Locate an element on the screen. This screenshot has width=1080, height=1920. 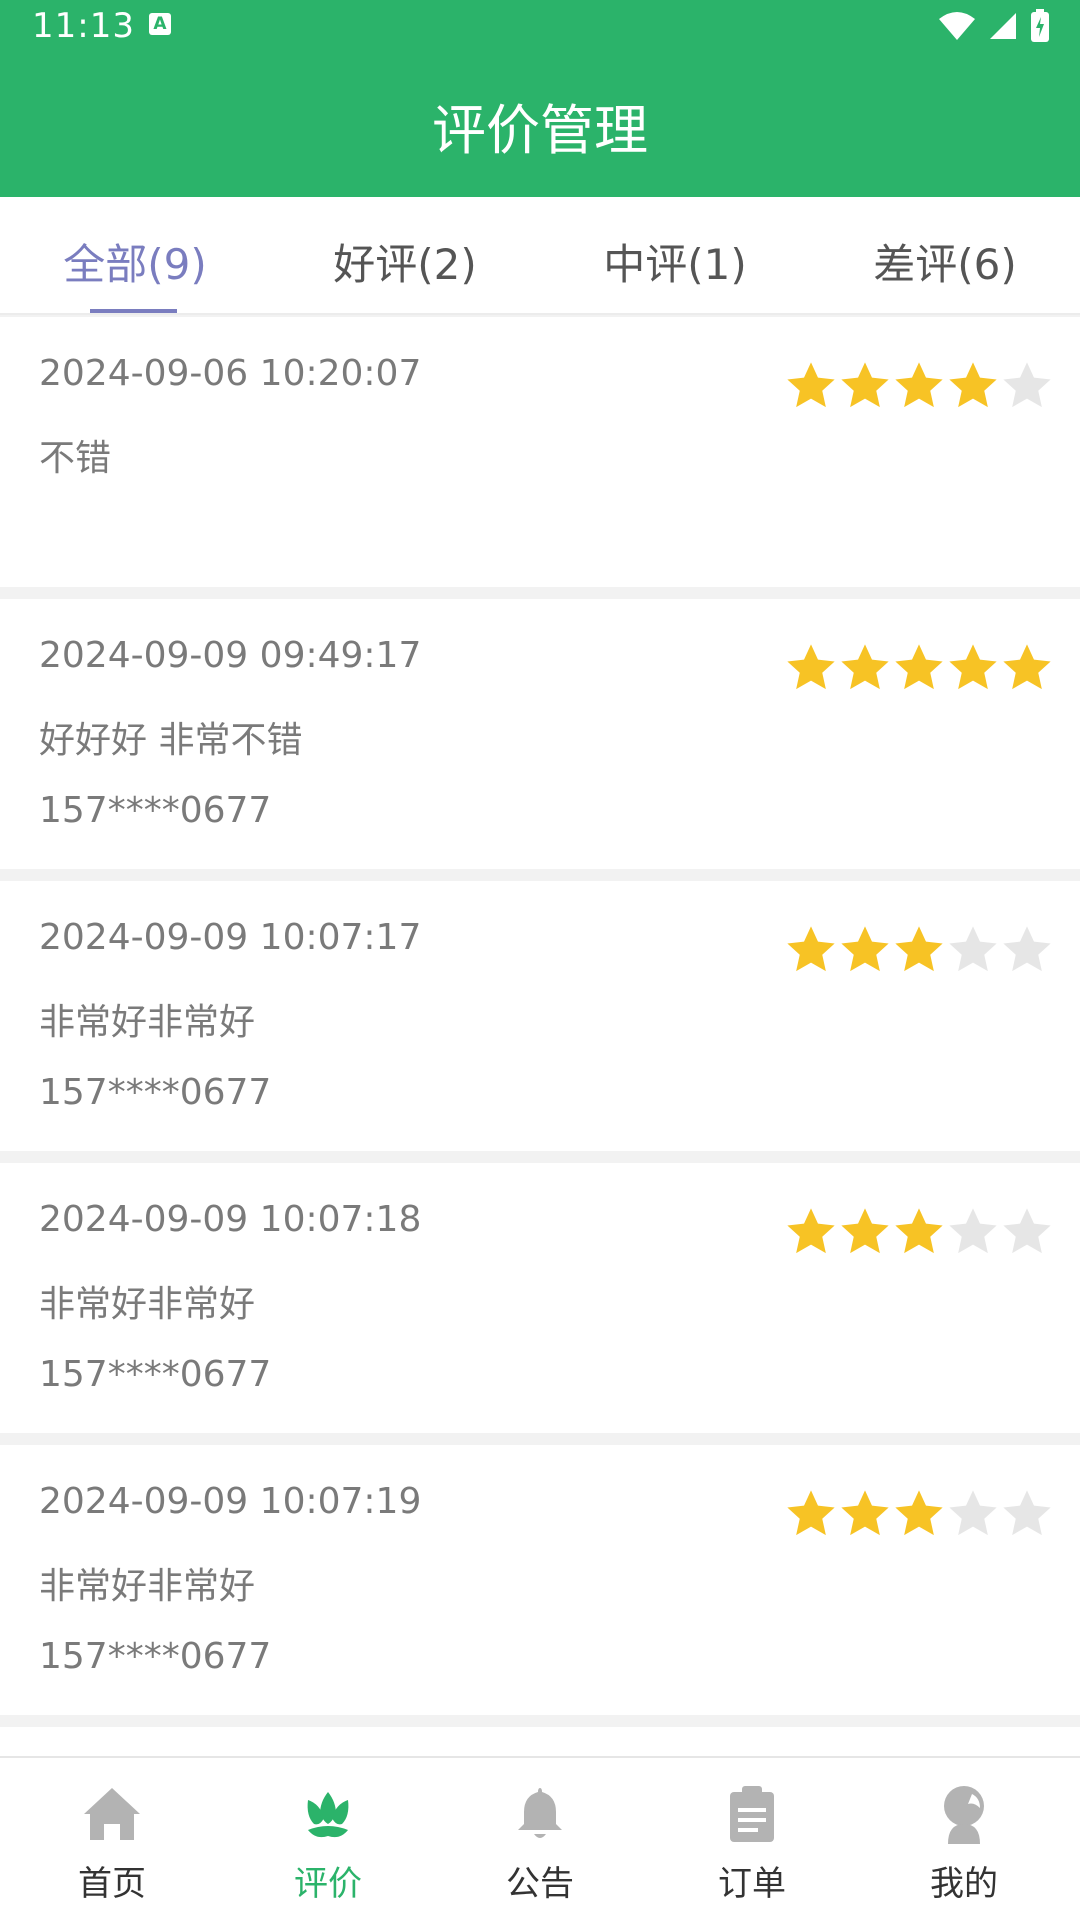
review-content: 好好好 非常不错 is located at coordinates (171, 740).